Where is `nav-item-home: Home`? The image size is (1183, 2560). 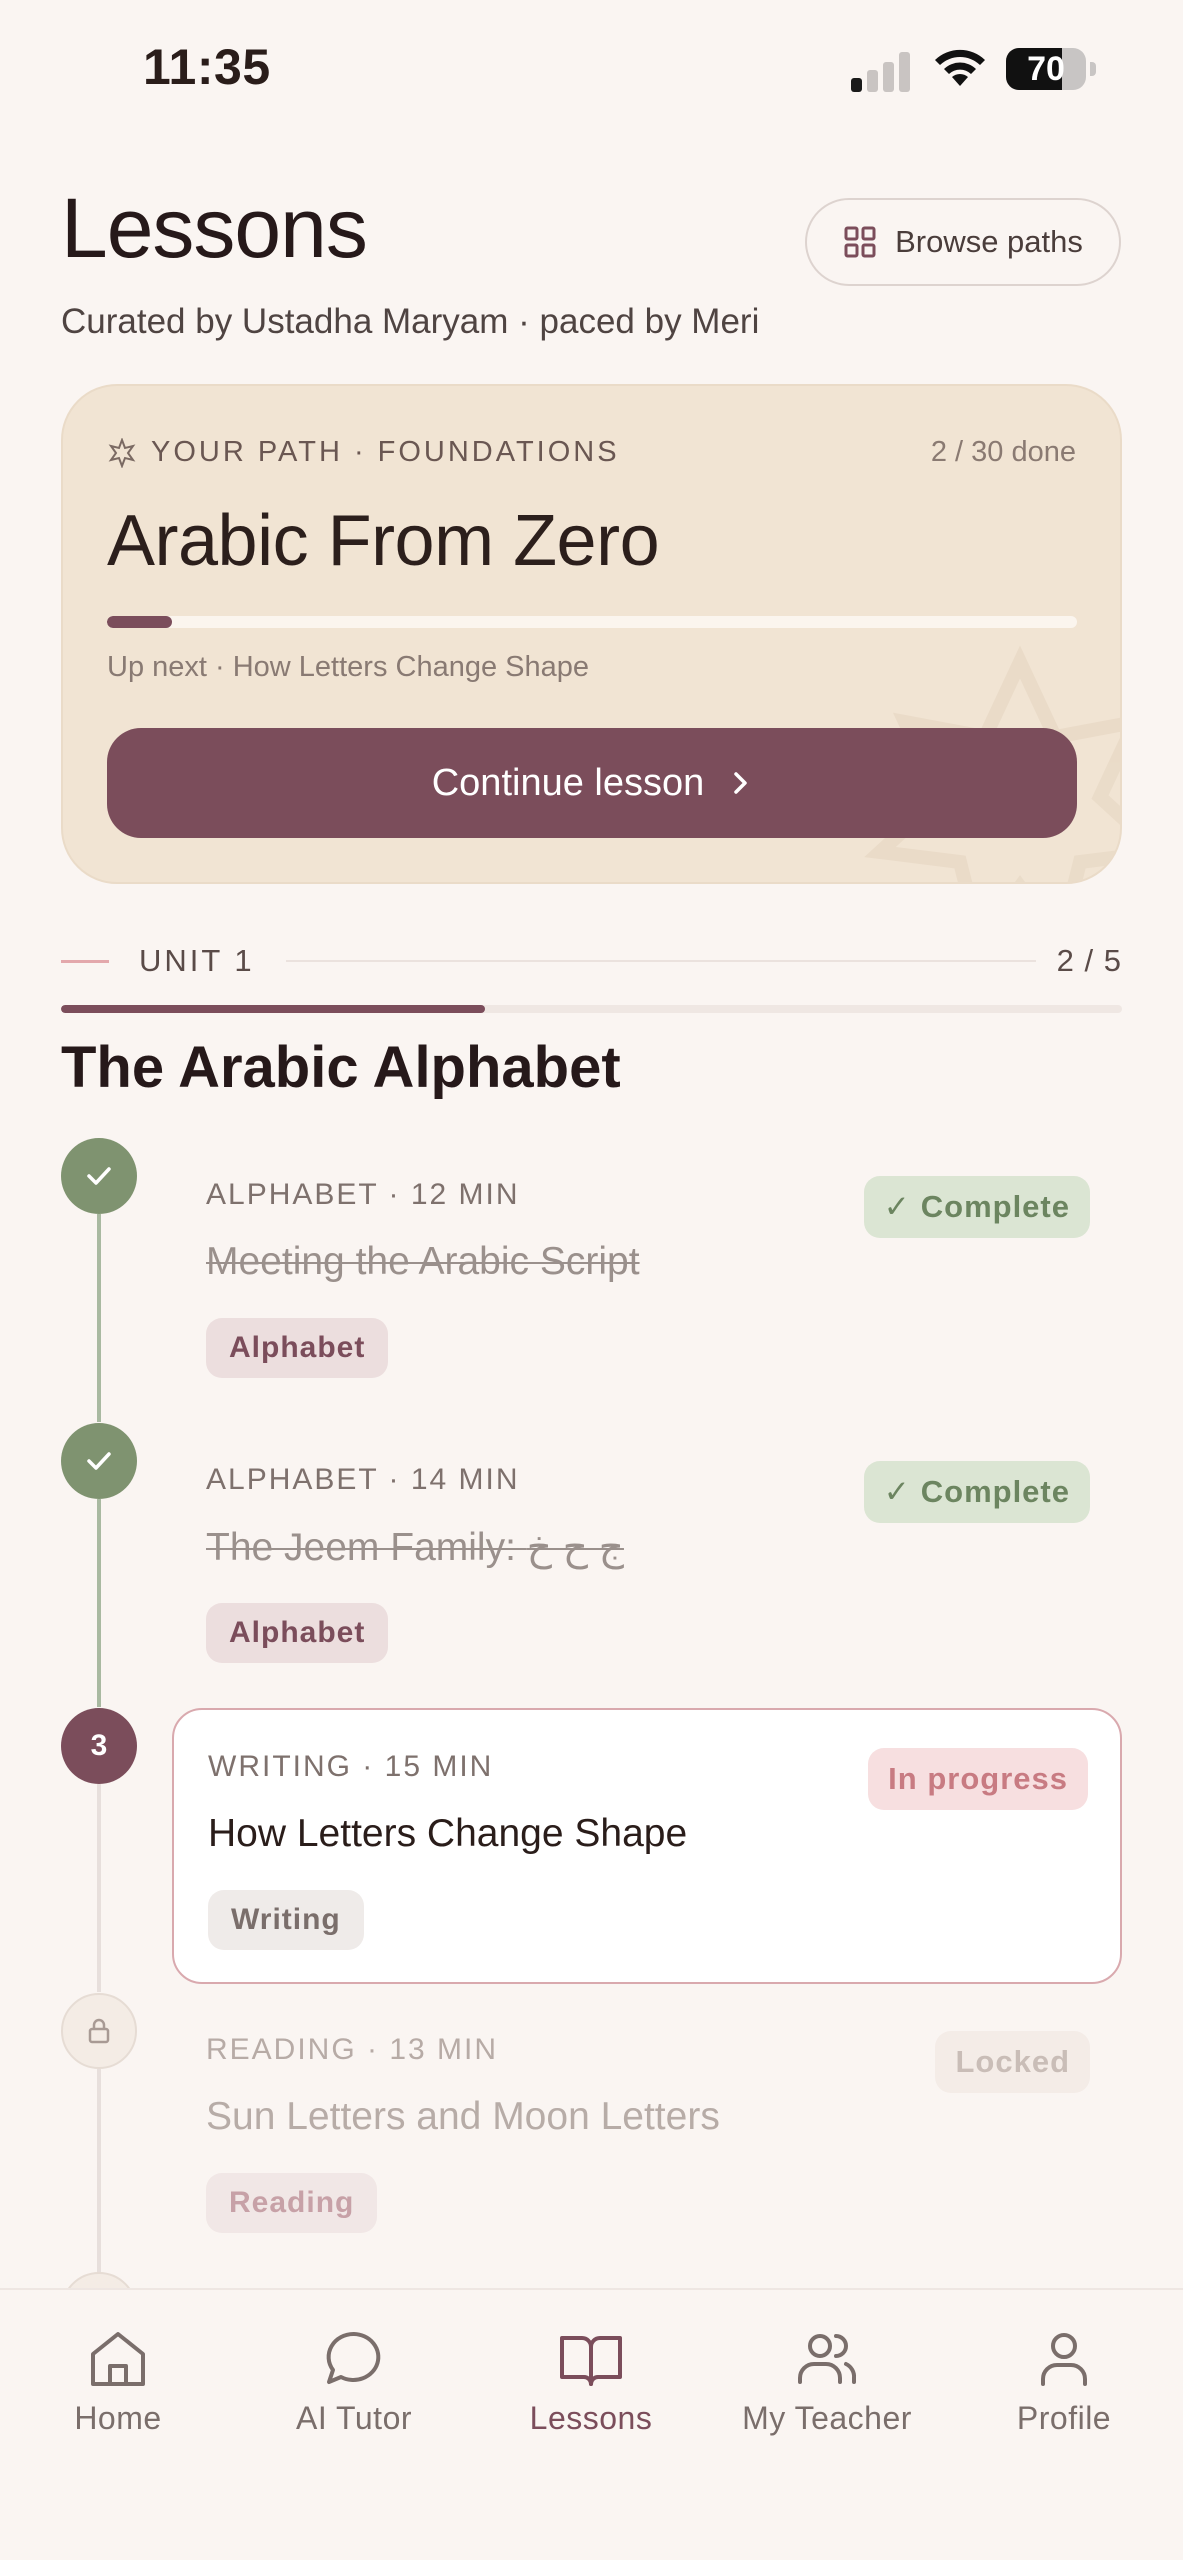 nav-item-home: Home is located at coordinates (118, 2384).